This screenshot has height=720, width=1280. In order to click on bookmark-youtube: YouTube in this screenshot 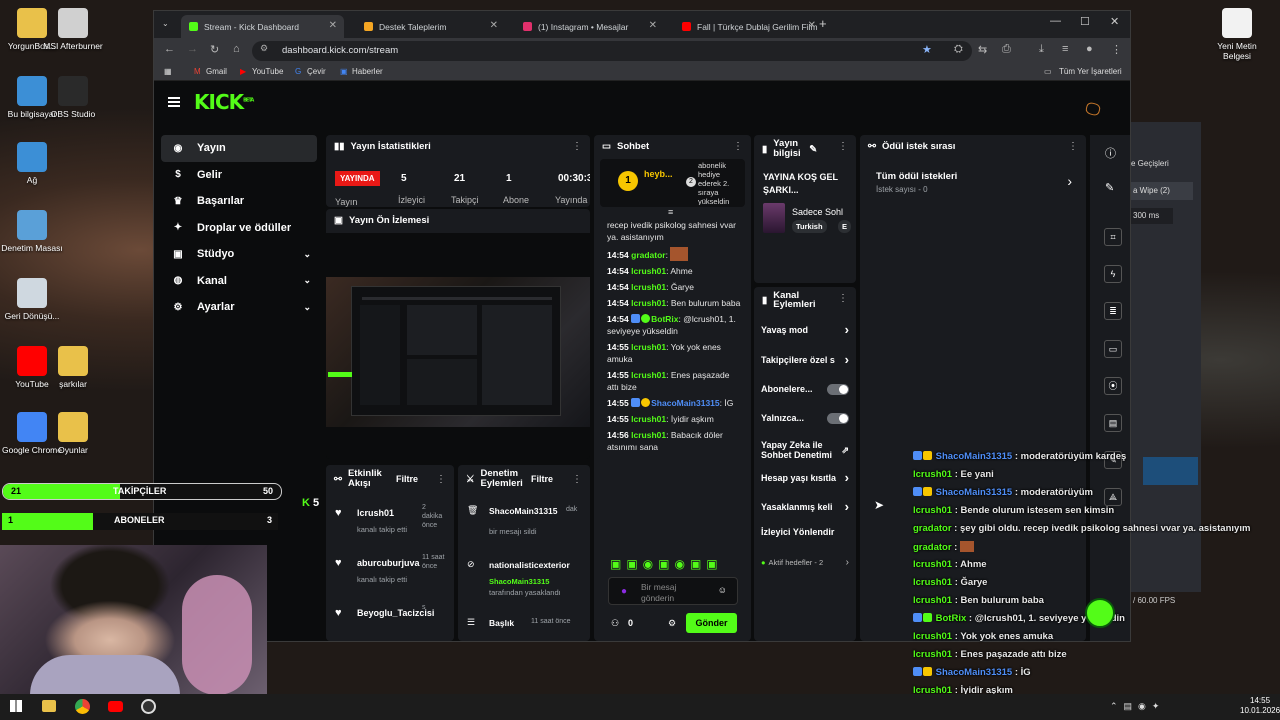, I will do `click(267, 71)`.